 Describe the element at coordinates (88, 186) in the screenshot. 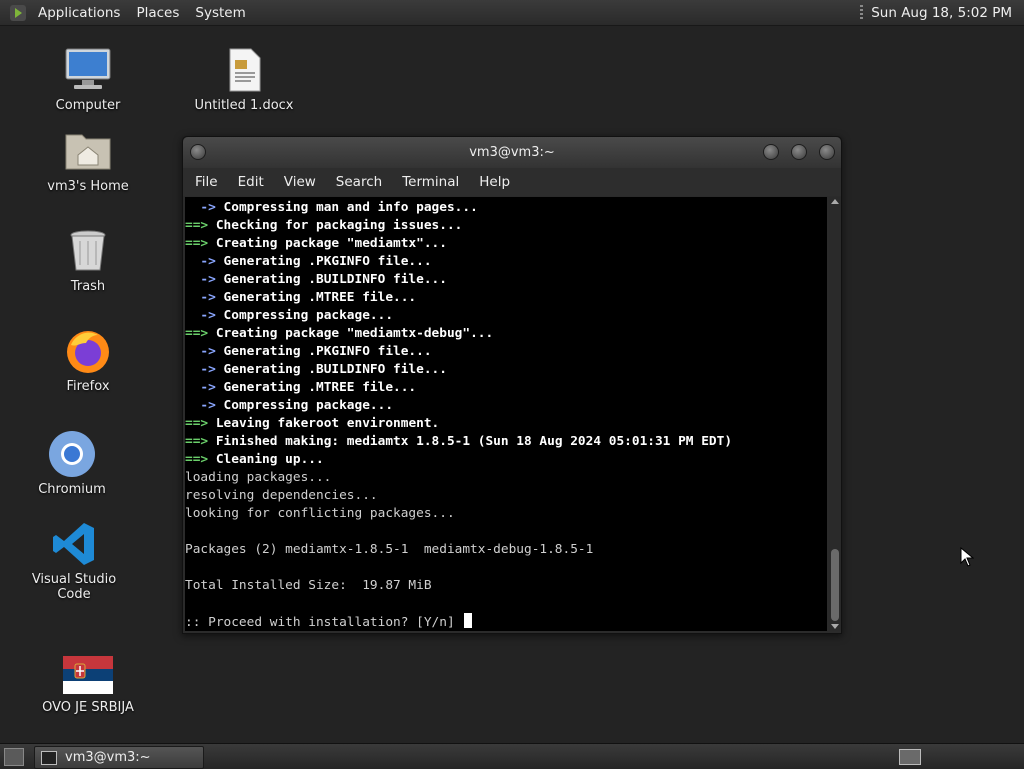

I see `desktop-icon-label: vm3's Home` at that location.